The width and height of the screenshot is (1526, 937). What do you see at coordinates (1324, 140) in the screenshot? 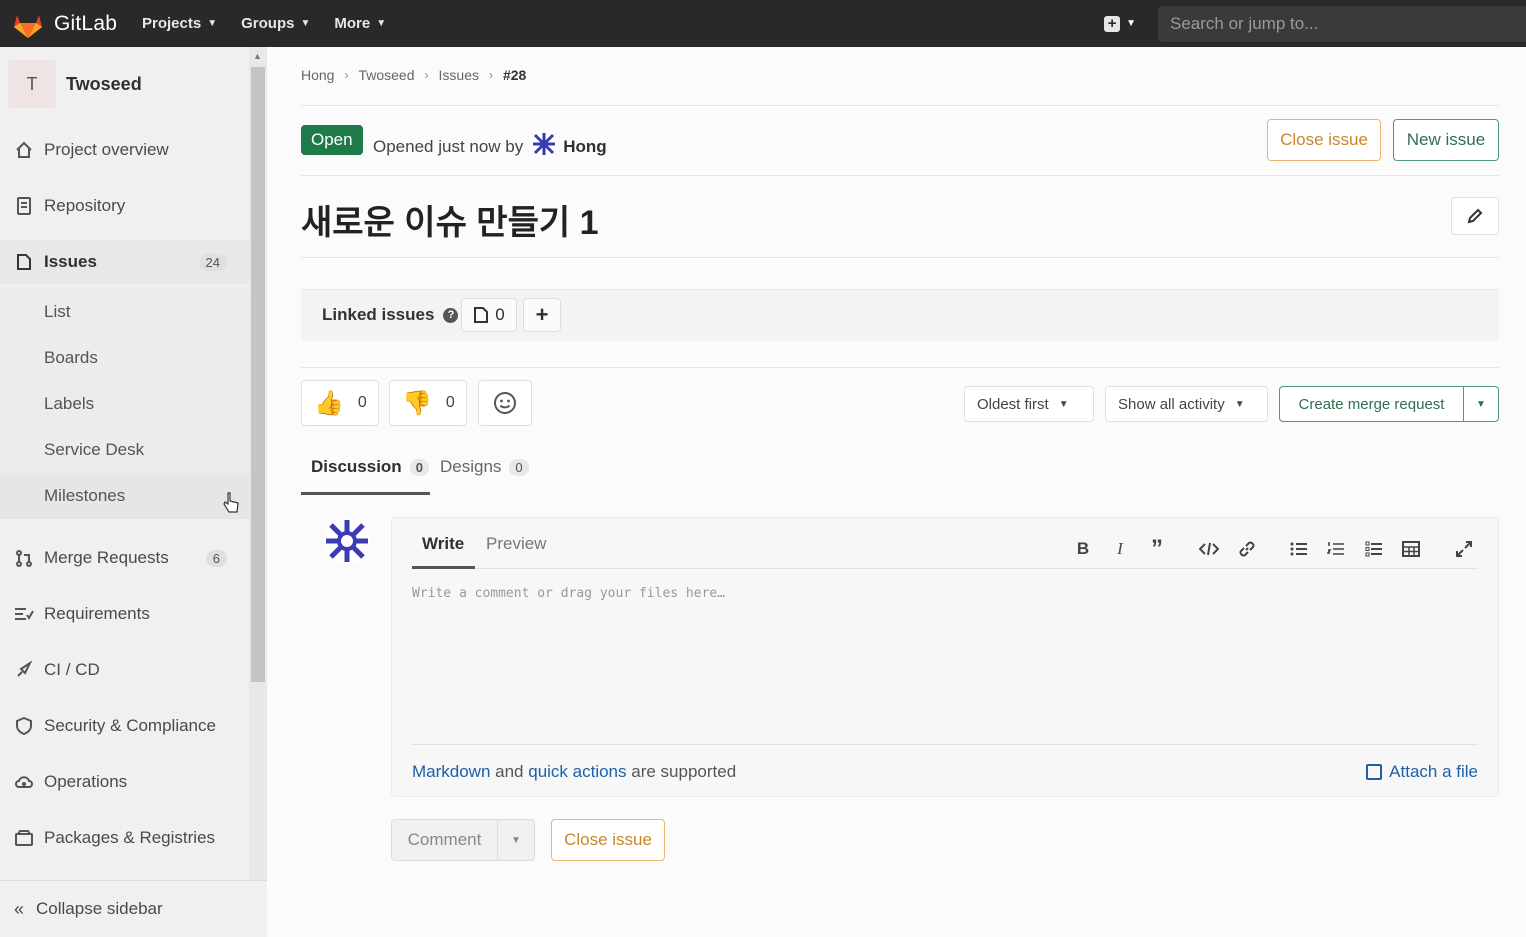
I see `close-issue-button: Close issue` at bounding box center [1324, 140].